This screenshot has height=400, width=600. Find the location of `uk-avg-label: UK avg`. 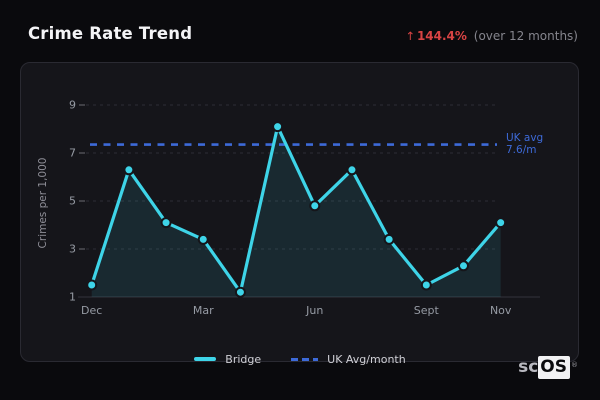

uk-avg-label: UK avg is located at coordinates (525, 138).